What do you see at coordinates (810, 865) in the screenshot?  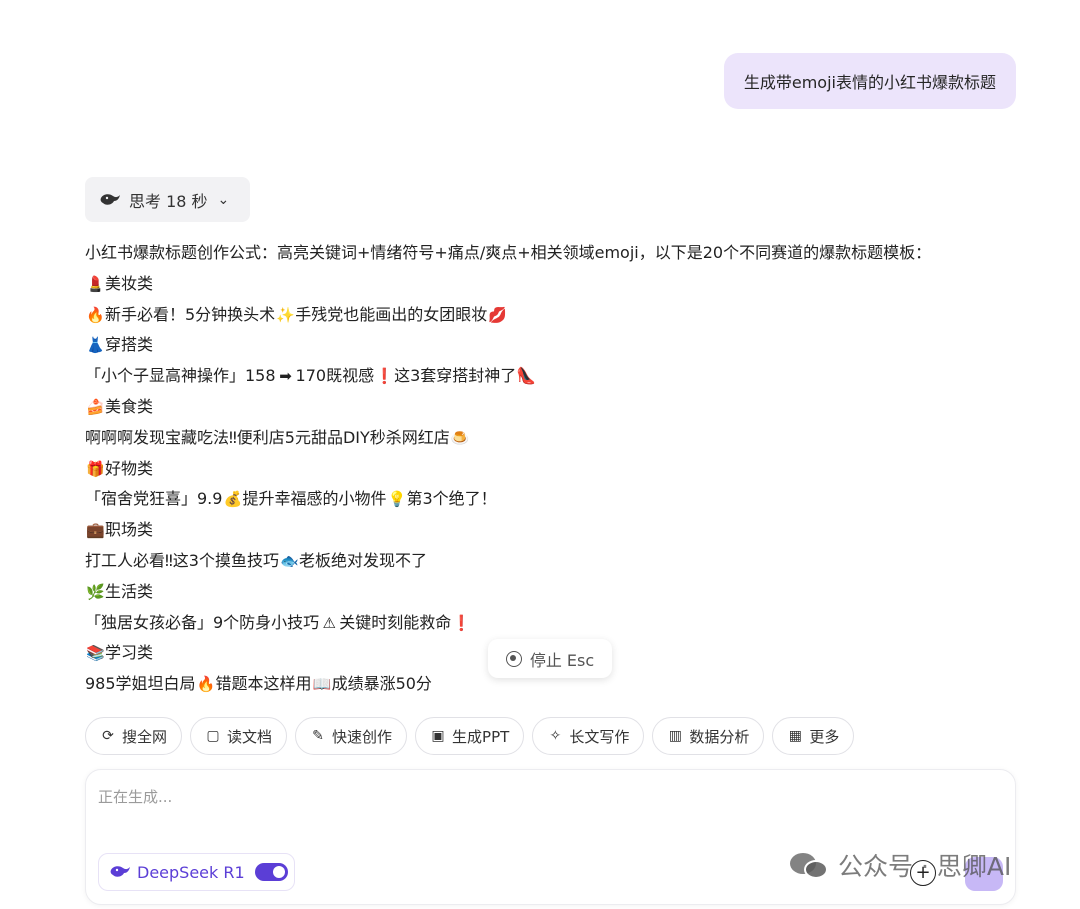 I see `wechat-icon` at bounding box center [810, 865].